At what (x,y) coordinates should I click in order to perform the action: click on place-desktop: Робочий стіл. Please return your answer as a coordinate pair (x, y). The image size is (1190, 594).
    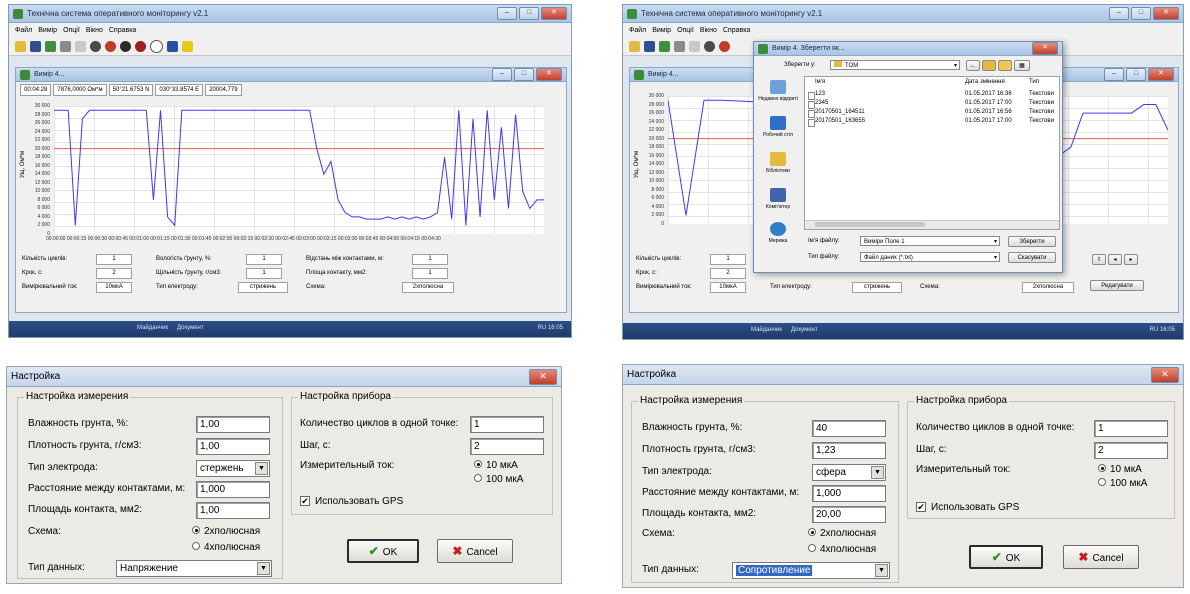
    Looking at the image, I should click on (778, 127).